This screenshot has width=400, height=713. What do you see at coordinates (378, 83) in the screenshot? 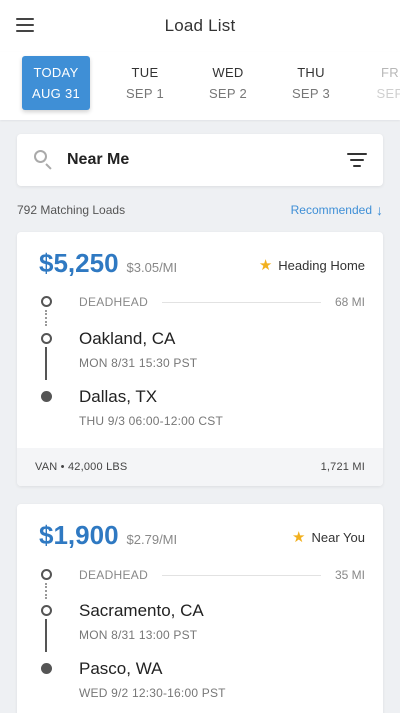
I see `date-tab-fri: FR SEP` at bounding box center [378, 83].